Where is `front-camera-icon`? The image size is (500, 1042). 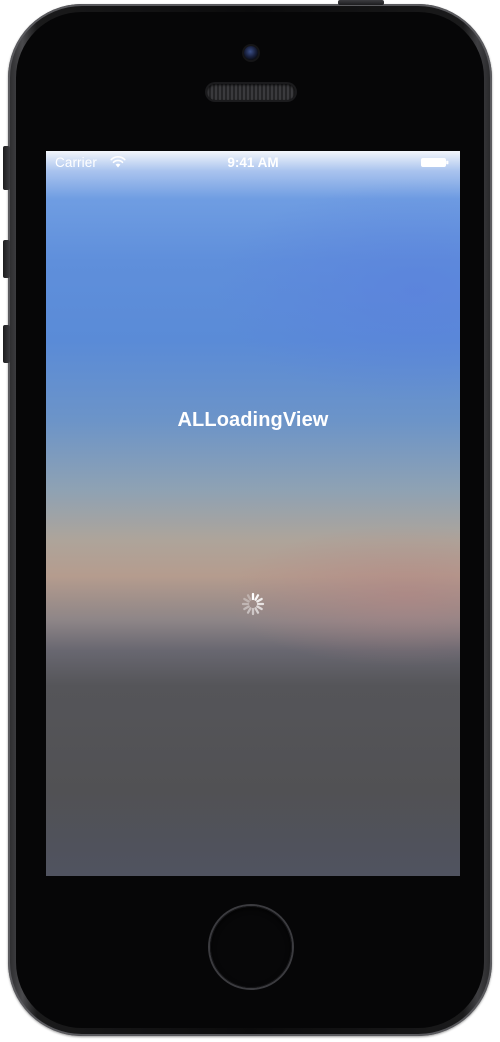
front-camera-icon is located at coordinates (251, 53).